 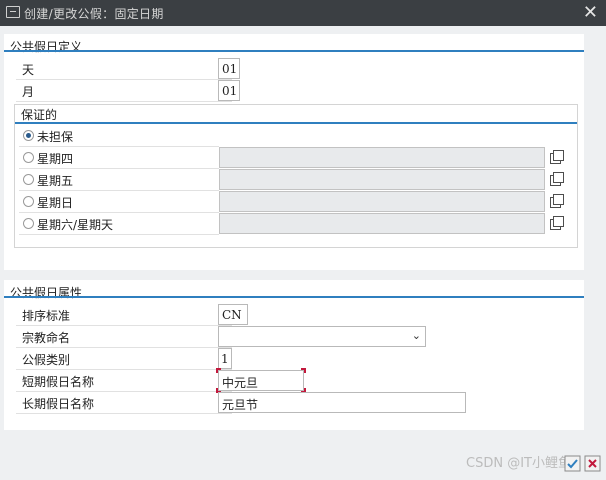 What do you see at coordinates (46, 47) in the screenshot?
I see `definition-panel-title: 公共假日定义` at bounding box center [46, 47].